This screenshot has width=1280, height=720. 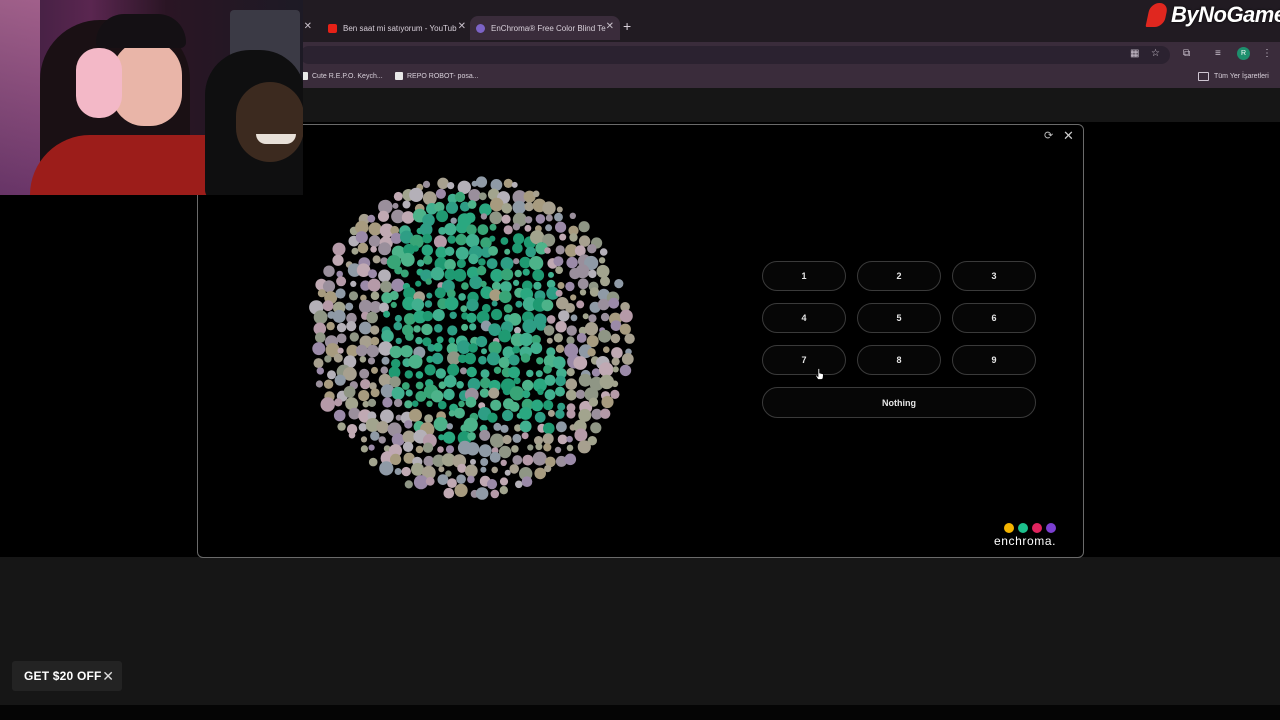 What do you see at coordinates (994, 276) in the screenshot?
I see `answer-button-3: 3` at bounding box center [994, 276].